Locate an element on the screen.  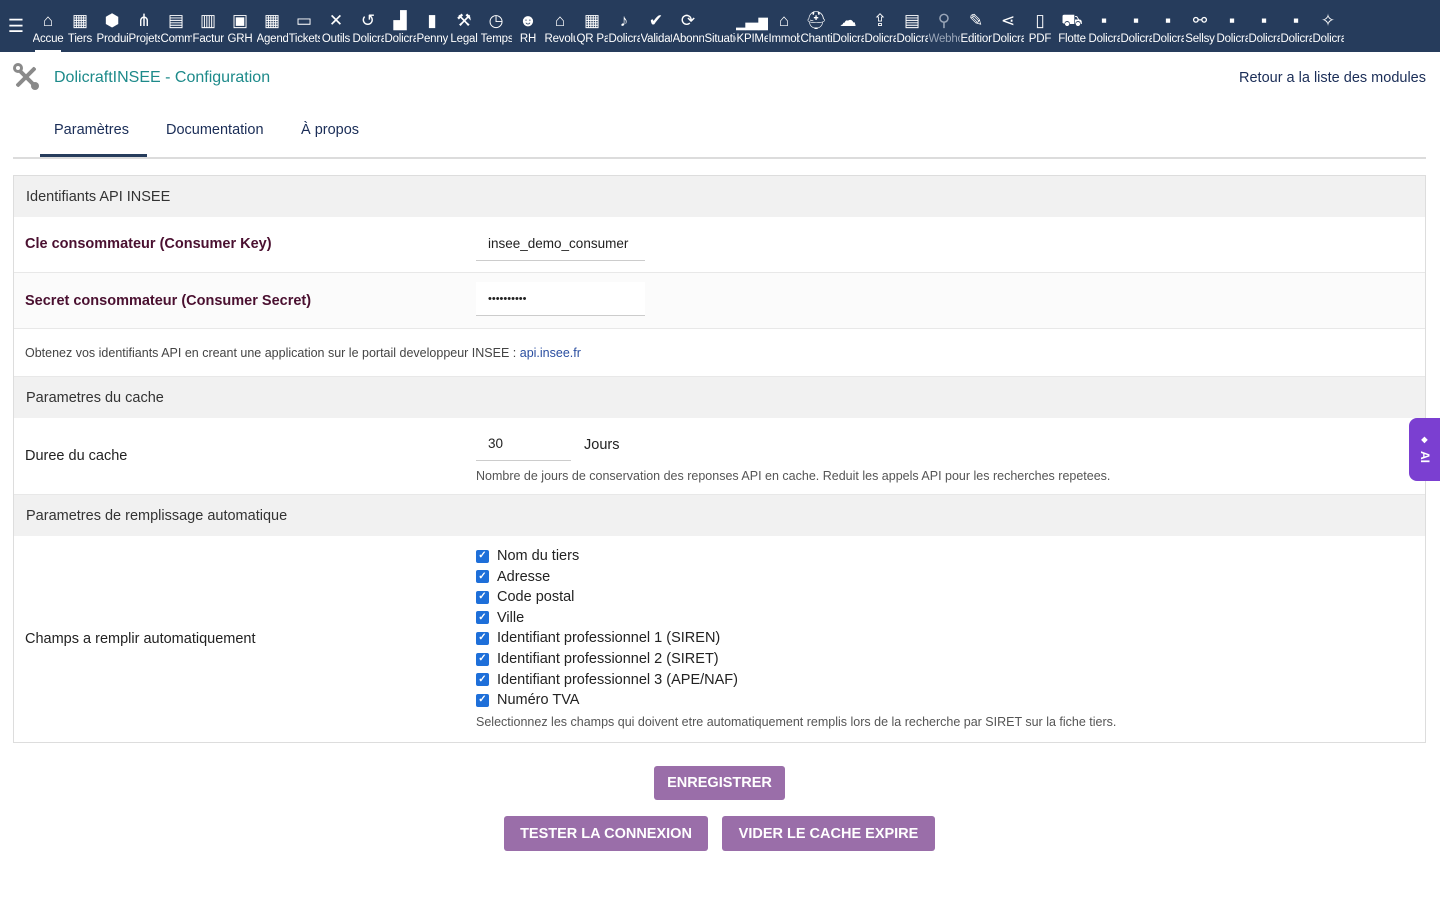
menu-item-dolicraft: ⋖ Dolicraft is located at coordinates (1008, 26).